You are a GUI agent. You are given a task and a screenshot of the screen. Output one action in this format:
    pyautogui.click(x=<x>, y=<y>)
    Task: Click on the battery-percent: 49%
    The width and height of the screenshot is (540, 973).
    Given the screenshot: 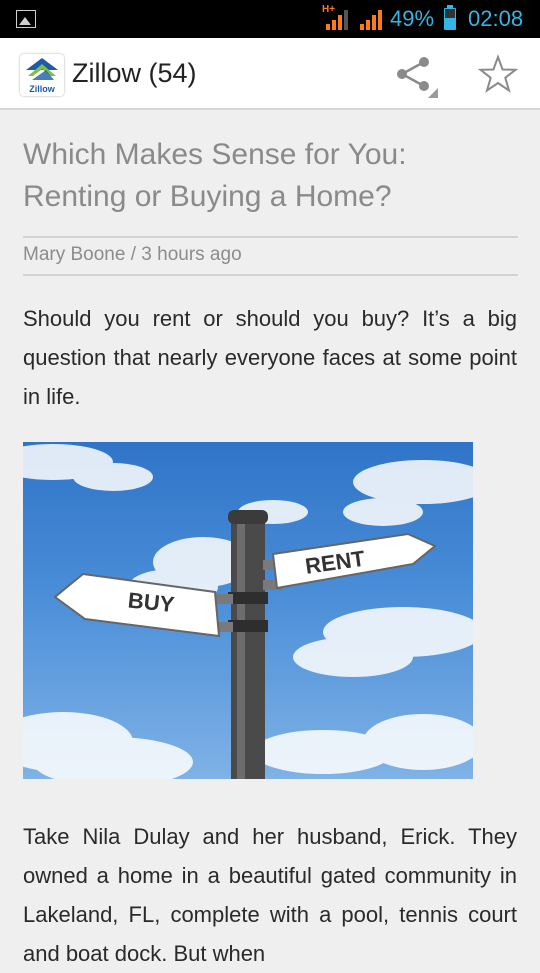 What is the action you would take?
    pyautogui.click(x=412, y=18)
    